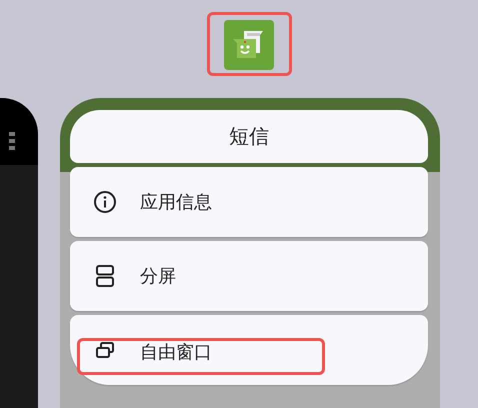 This screenshot has width=478, height=408. Describe the element at coordinates (249, 350) in the screenshot. I see `menu-item: 自由窗口` at that location.